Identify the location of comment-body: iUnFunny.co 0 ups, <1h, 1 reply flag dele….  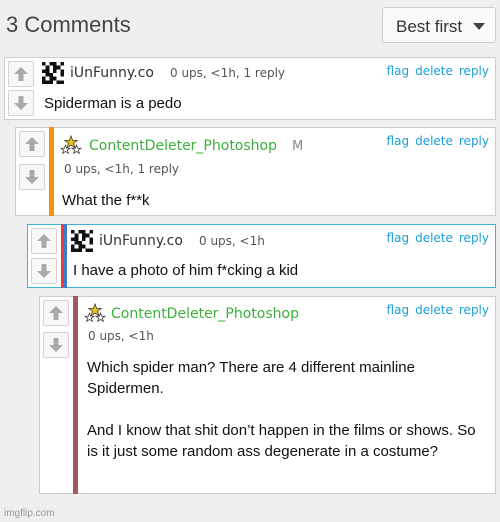
(266, 88).